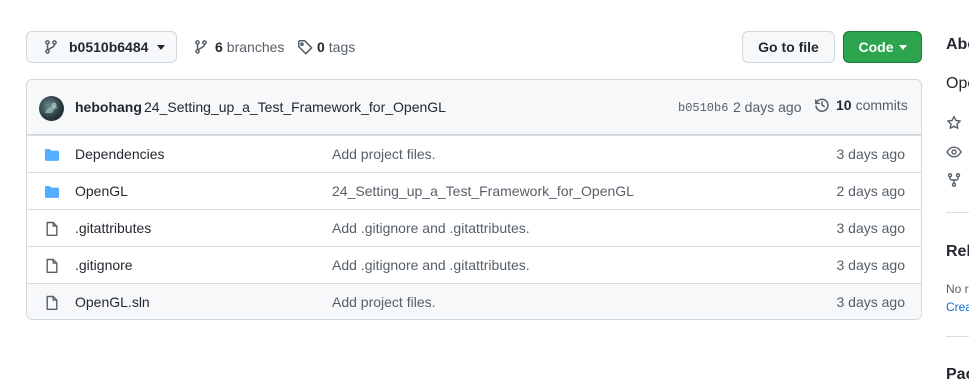 The image size is (969, 384). Describe the element at coordinates (954, 180) in the screenshot. I see `fork-icon` at that location.